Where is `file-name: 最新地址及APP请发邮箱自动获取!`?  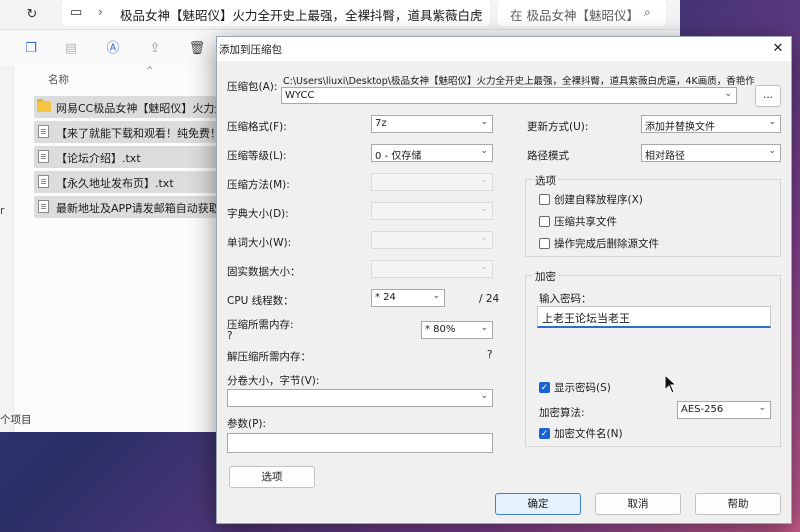
file-name: 最新地址及APP请发邮箱自动获取! is located at coordinates (136, 208).